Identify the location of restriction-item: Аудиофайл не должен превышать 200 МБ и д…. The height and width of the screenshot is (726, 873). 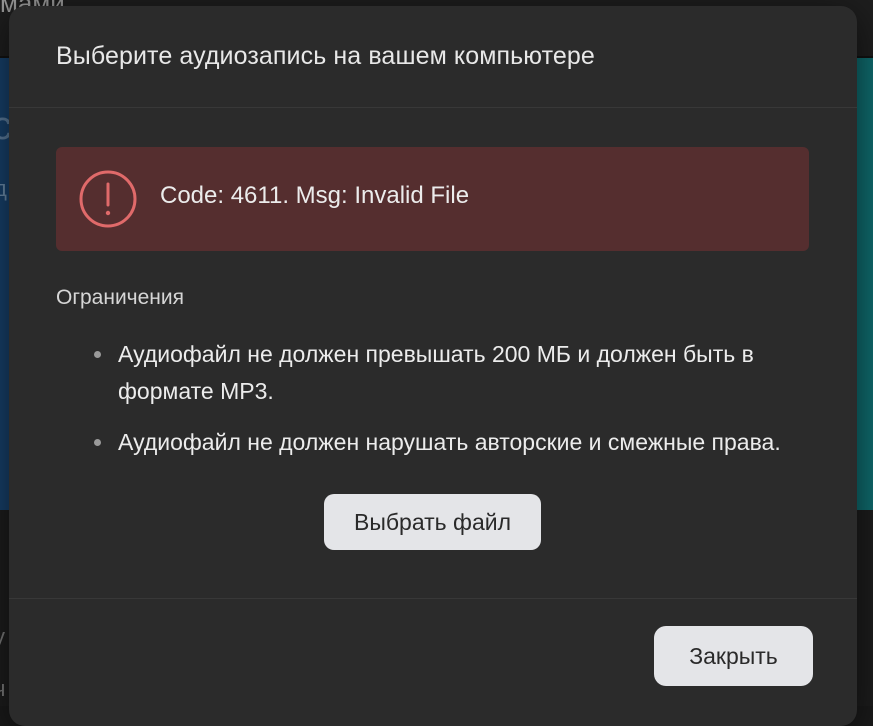
(436, 373).